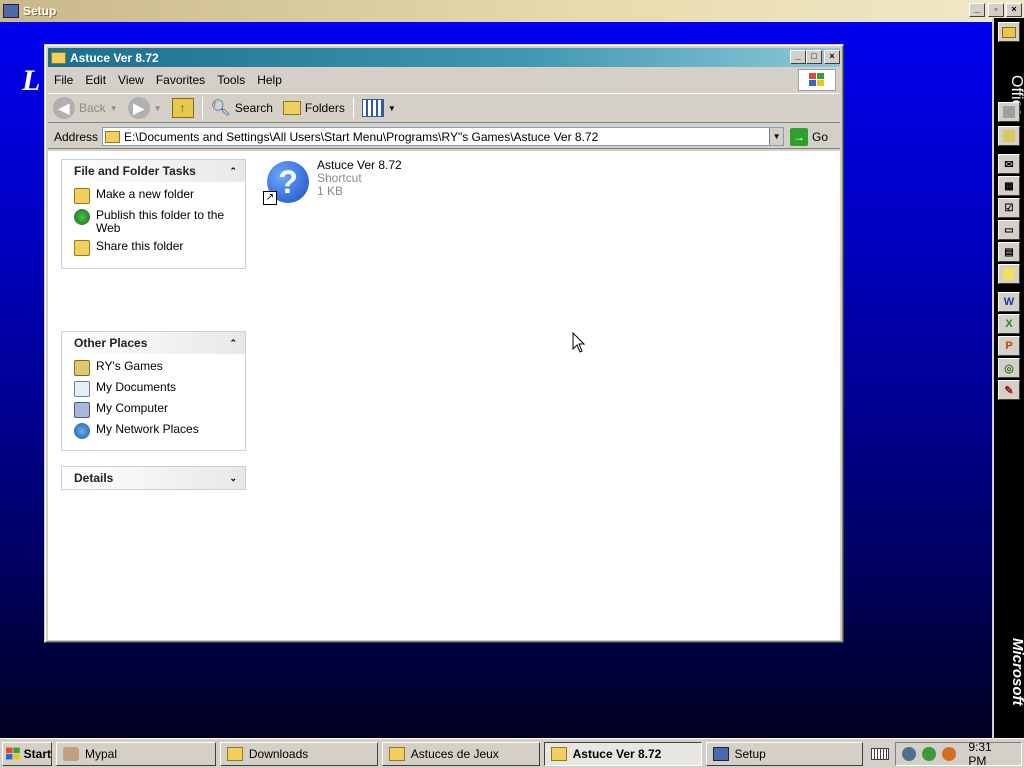  What do you see at coordinates (909, 753) in the screenshot?
I see `tray-app-icon` at bounding box center [909, 753].